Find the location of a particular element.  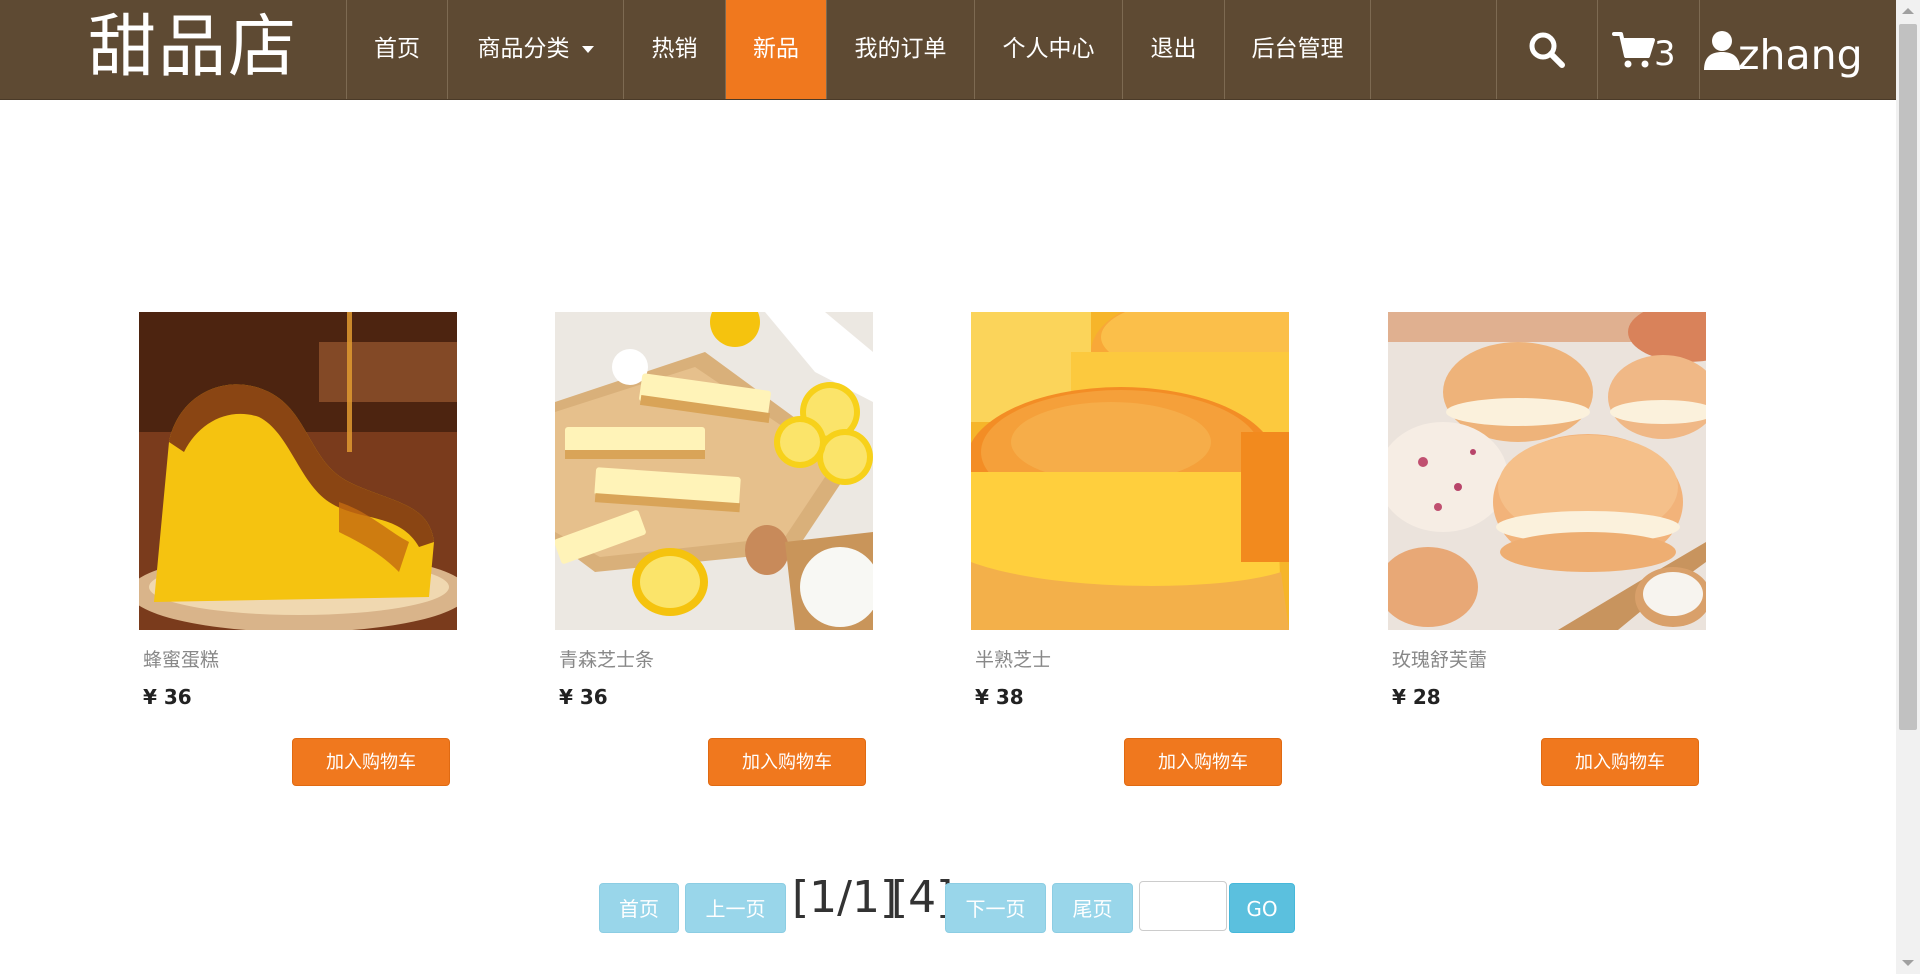

product-card: 玫瑰舒芙蕾 ¥ 28 加入购物车 is located at coordinates (1548, 552).